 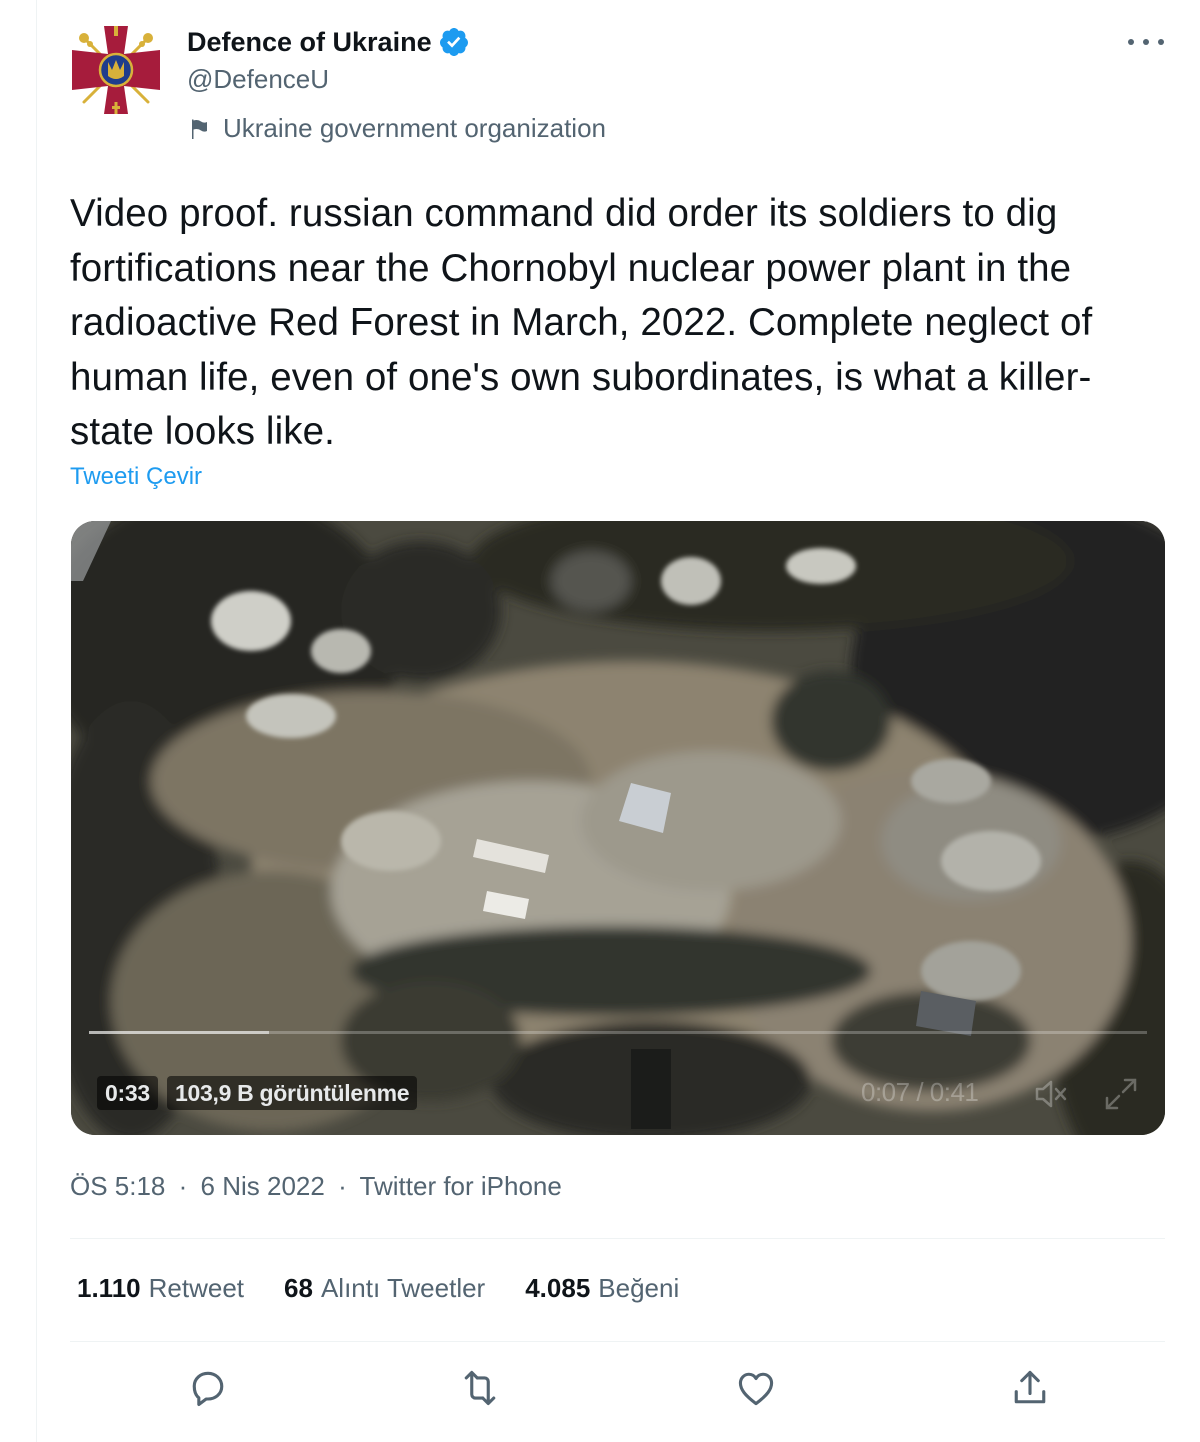 What do you see at coordinates (461, 1186) in the screenshot?
I see `tweet-source: Twitter for iPhone` at bounding box center [461, 1186].